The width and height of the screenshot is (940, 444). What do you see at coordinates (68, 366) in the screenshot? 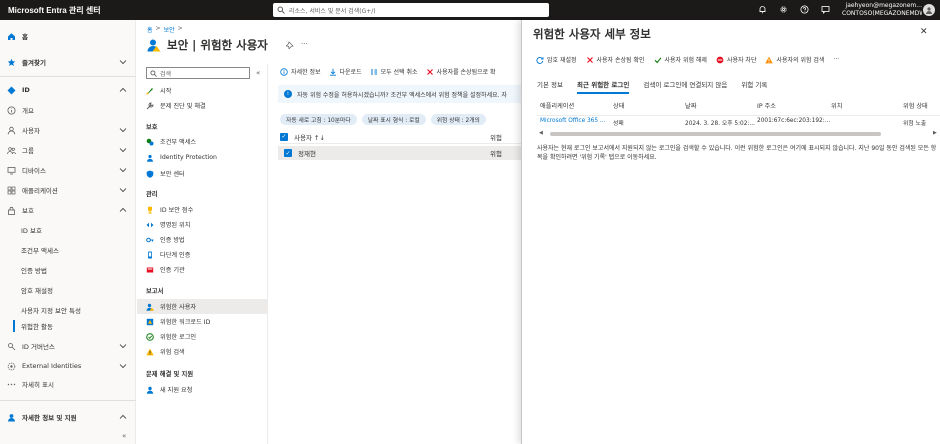
I see `nav-external-identities: External Identities` at bounding box center [68, 366].